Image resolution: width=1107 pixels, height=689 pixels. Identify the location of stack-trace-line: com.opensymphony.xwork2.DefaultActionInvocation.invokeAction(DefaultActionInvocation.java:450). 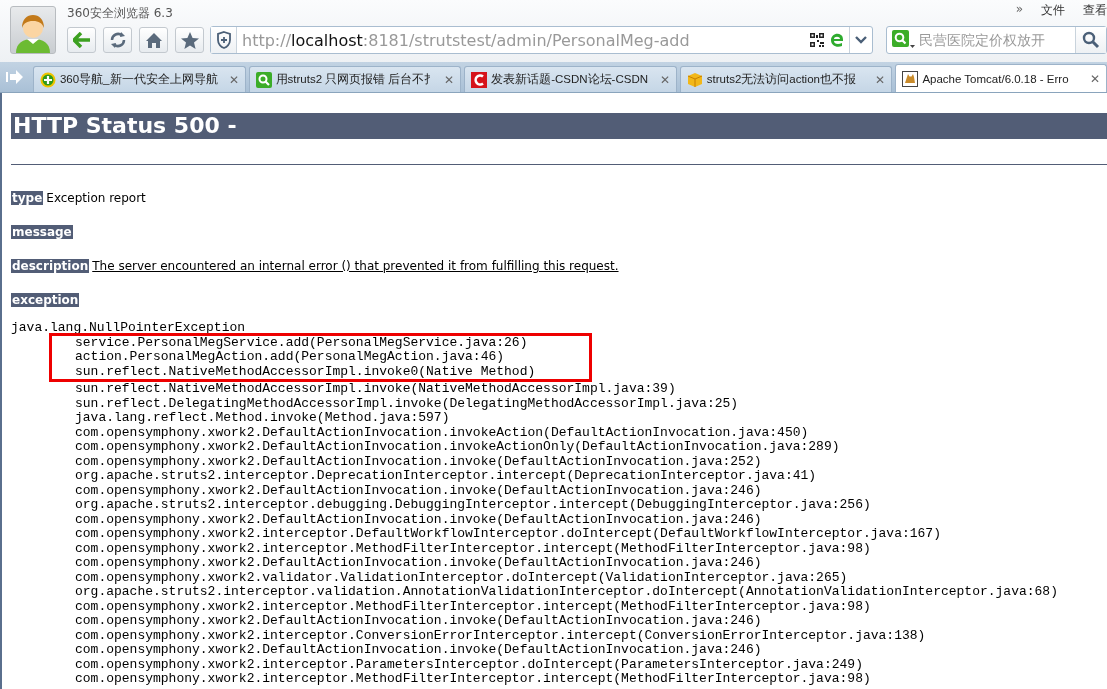
(442, 432).